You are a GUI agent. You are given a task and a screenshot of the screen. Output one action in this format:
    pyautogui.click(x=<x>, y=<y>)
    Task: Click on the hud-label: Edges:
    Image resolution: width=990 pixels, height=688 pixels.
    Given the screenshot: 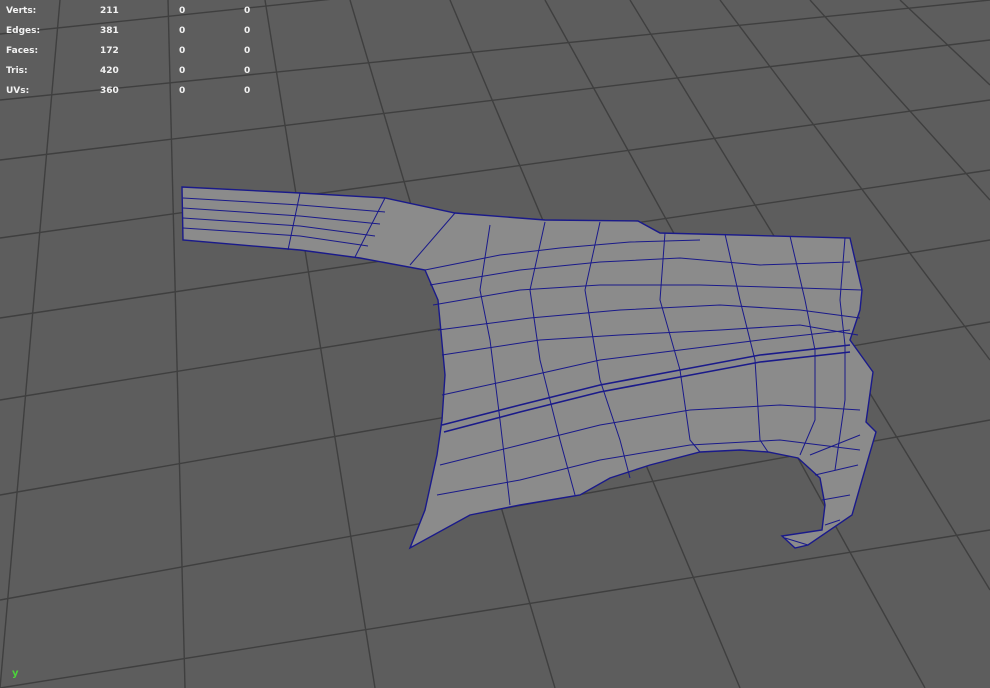 What is the action you would take?
    pyautogui.click(x=23, y=31)
    